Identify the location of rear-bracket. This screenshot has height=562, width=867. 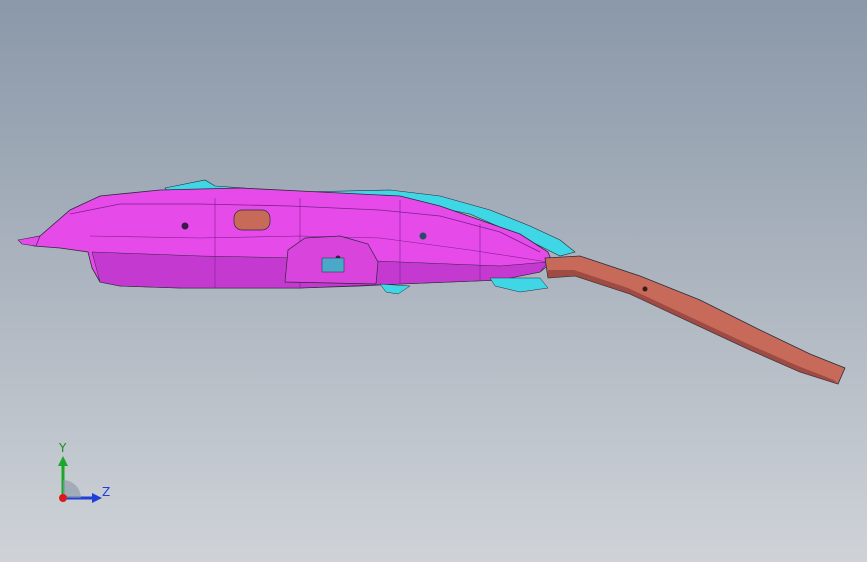
(519, 285).